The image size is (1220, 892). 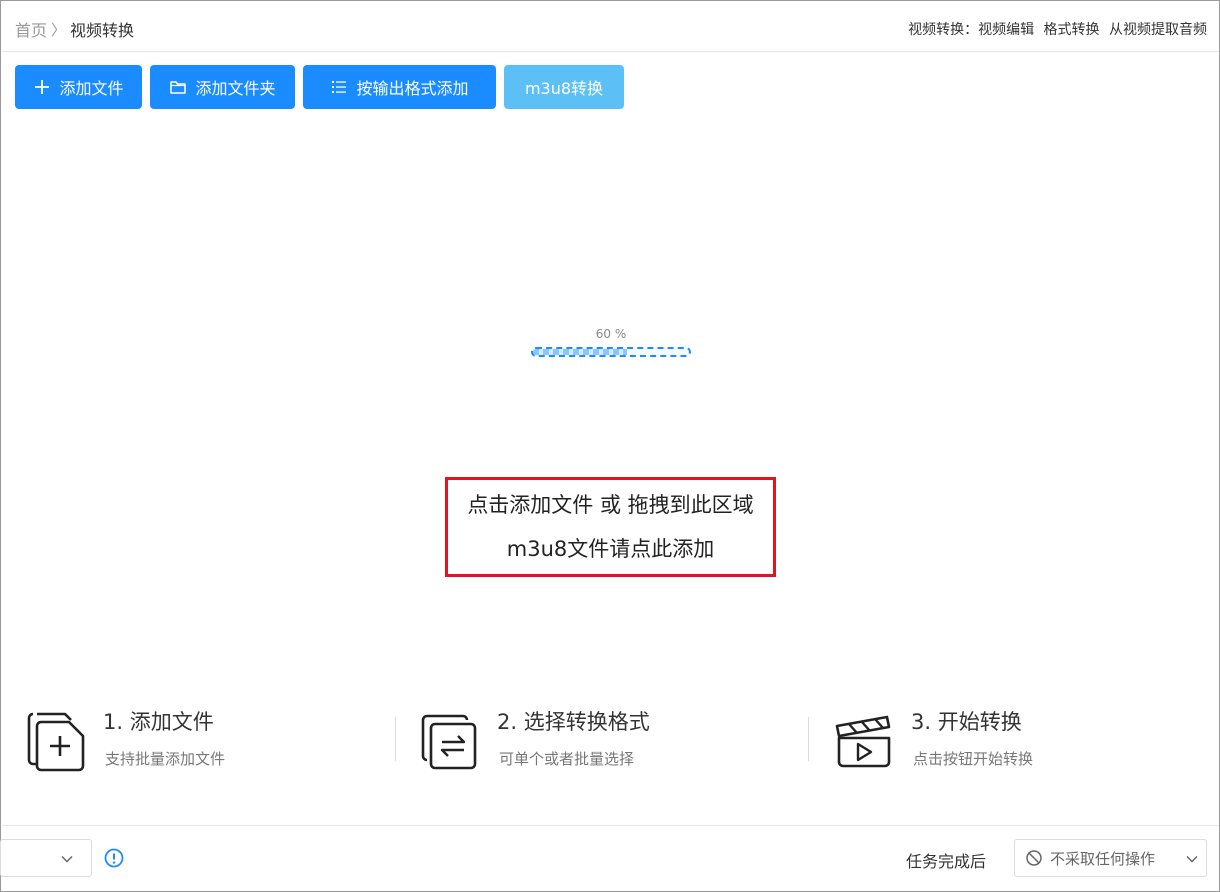 I want to click on progress-bar, so click(x=611, y=352).